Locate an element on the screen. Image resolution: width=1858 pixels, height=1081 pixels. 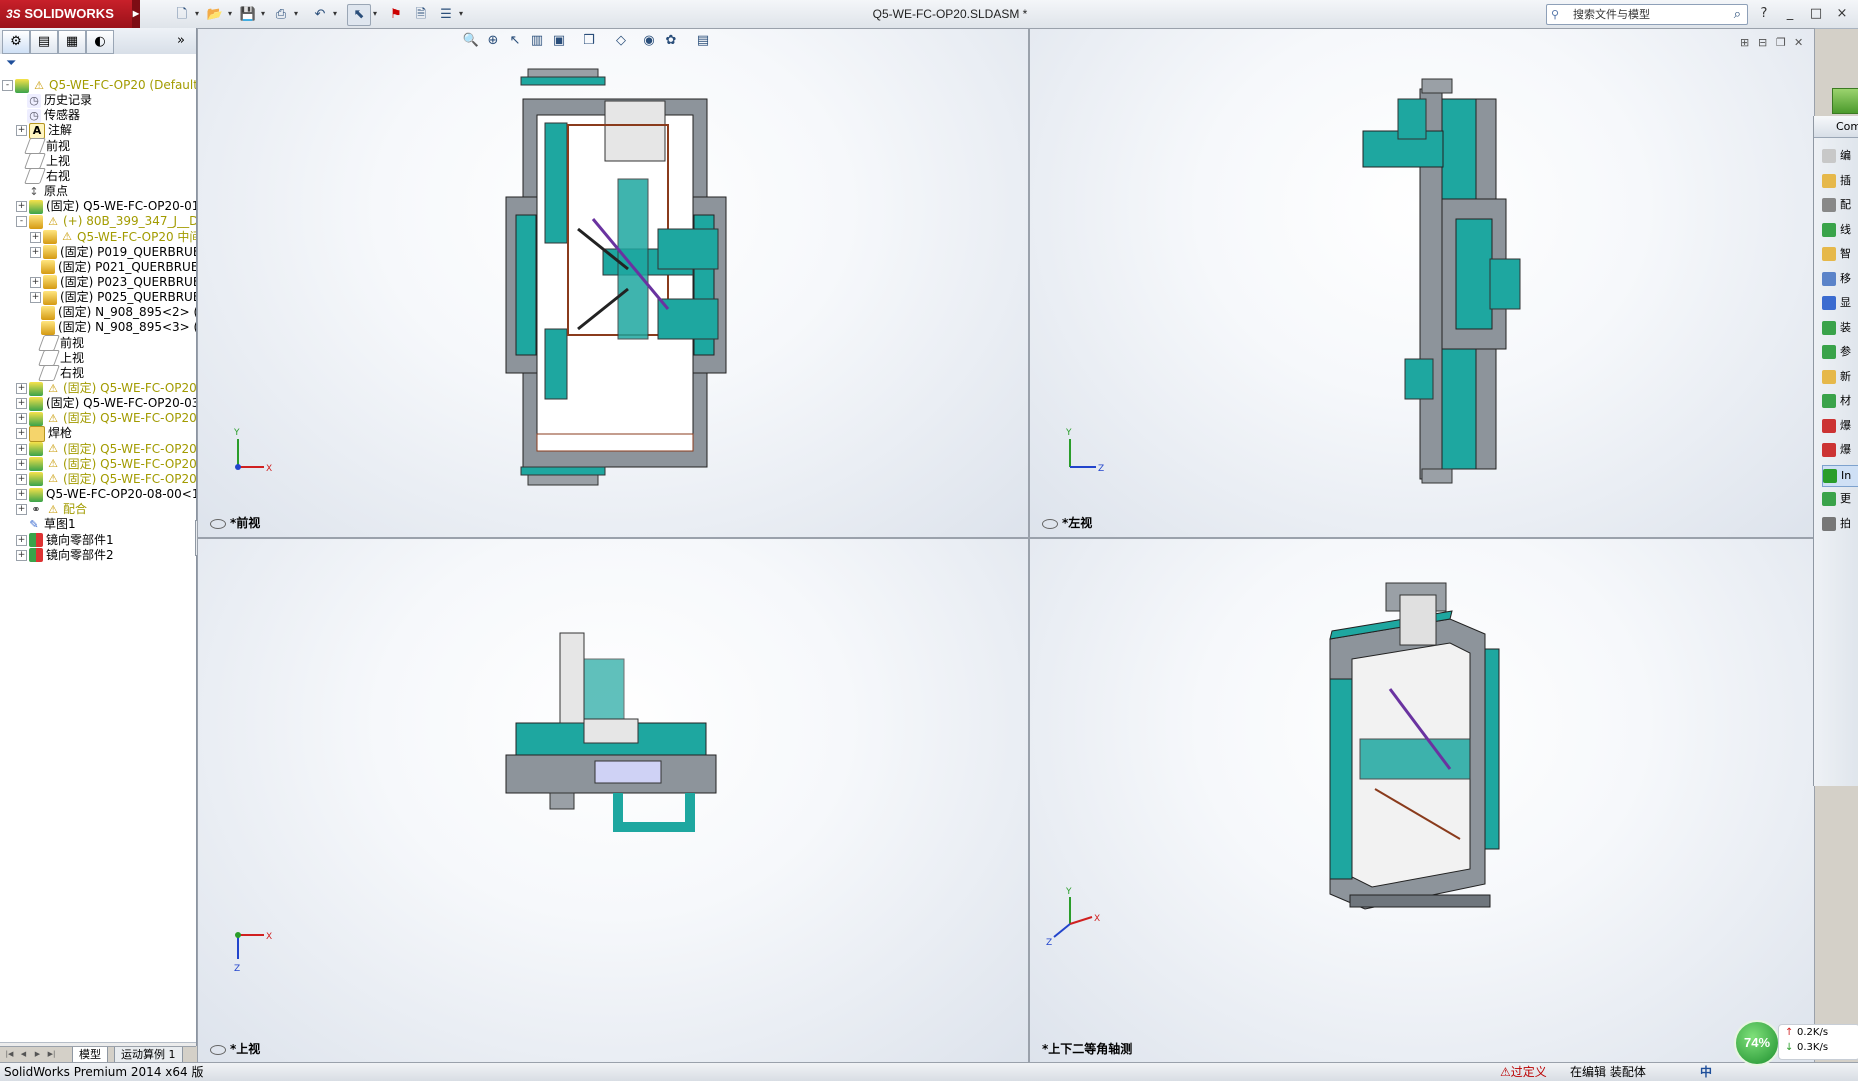
print-icon: ⎙ is located at coordinates (281, 15).